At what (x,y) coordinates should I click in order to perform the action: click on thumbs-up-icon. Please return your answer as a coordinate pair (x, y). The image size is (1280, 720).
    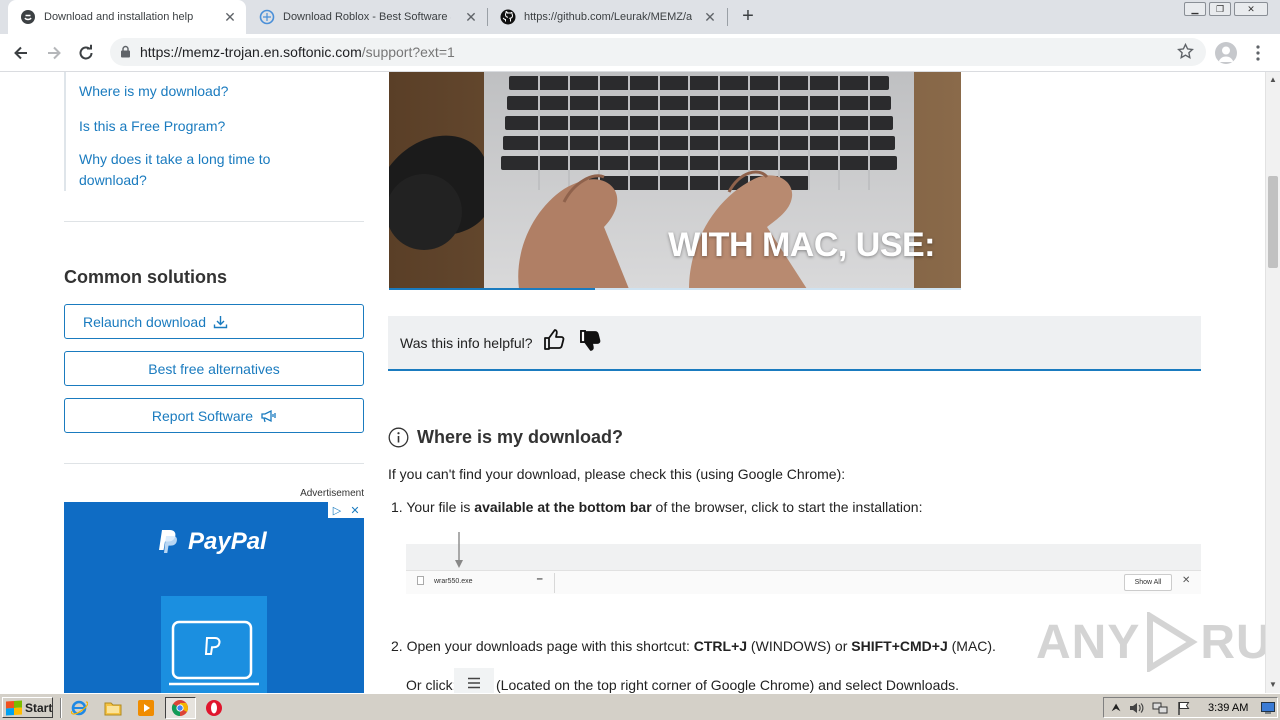
    Looking at the image, I should click on (554, 342).